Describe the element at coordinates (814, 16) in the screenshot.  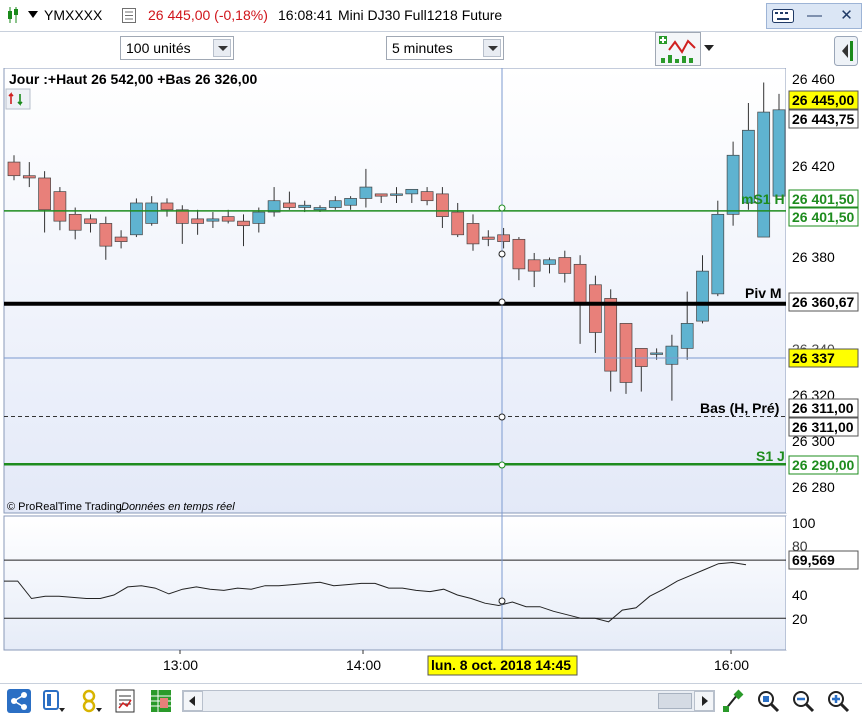
I see `minimize-icon: —` at that location.